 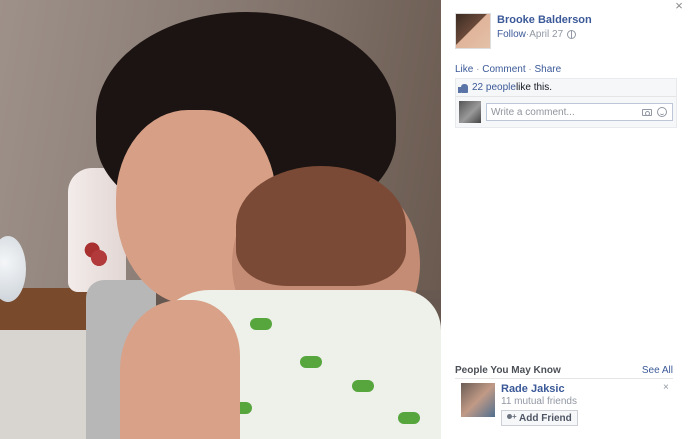 What do you see at coordinates (564, 378) in the screenshot?
I see `pymk-divider` at bounding box center [564, 378].